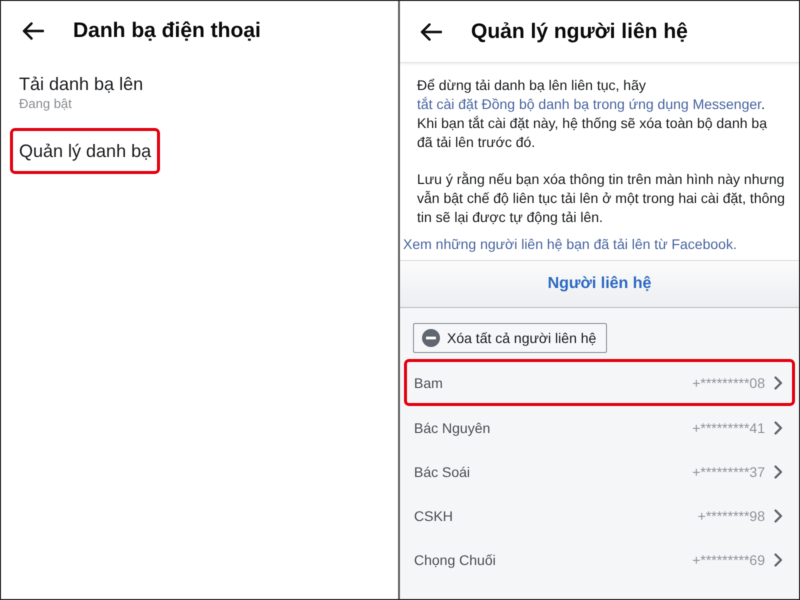  What do you see at coordinates (601, 198) in the screenshot?
I see `info-paragraph: Lưu ý rằng nếu bạn xóa thông tin trên màn hình này nhưng vẫn bật chế độ liên tục tải lên ở một trong hai cài đặt, thông tin sẽ lại được tự động tải lên.` at bounding box center [601, 198].